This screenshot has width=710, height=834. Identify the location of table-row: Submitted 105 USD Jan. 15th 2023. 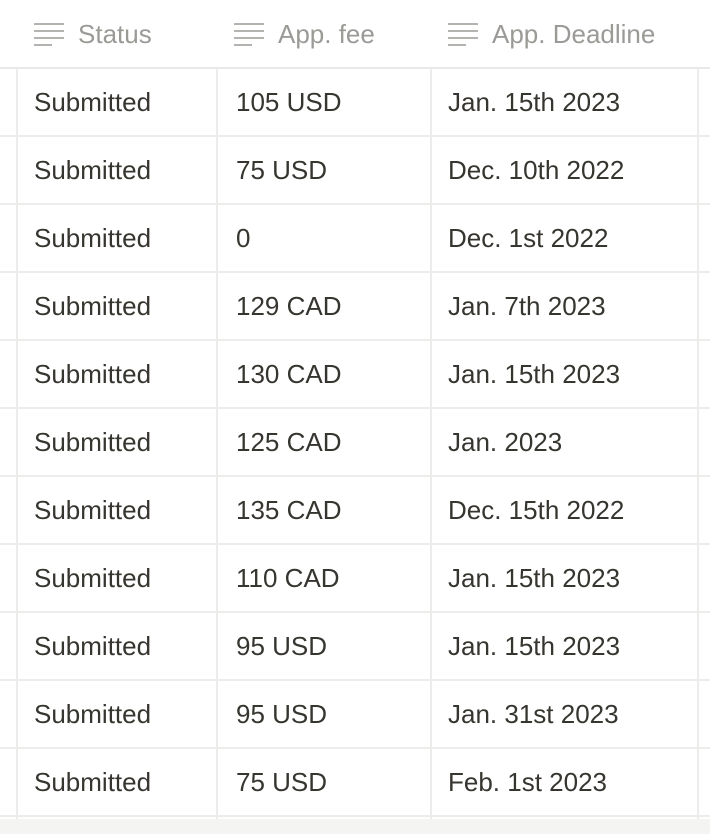
(355, 103).